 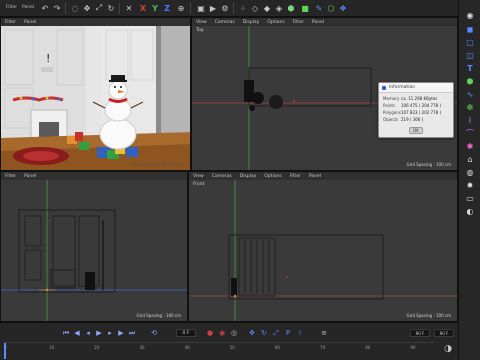 I want to click on deformer-icon: ⌇, so click(x=470, y=120).